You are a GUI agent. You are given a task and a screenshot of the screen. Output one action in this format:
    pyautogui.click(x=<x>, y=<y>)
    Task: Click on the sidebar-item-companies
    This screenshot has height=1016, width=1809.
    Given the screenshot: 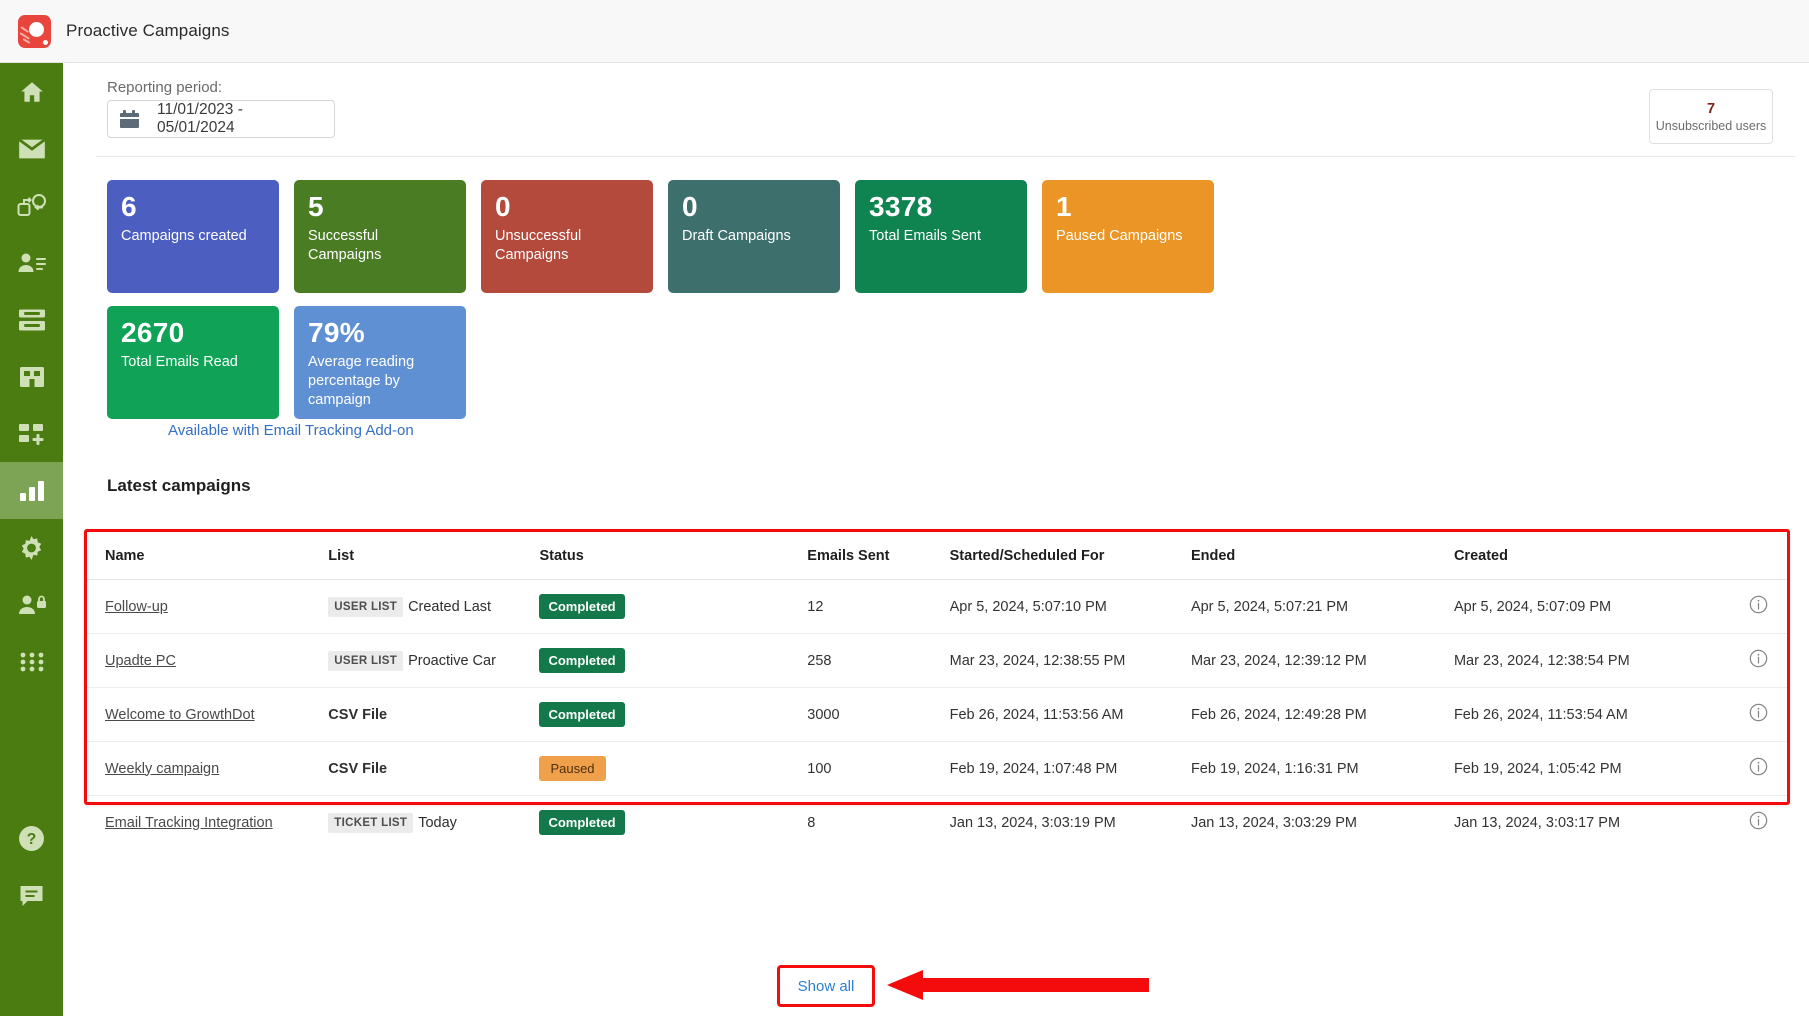 What is the action you would take?
    pyautogui.click(x=31, y=376)
    